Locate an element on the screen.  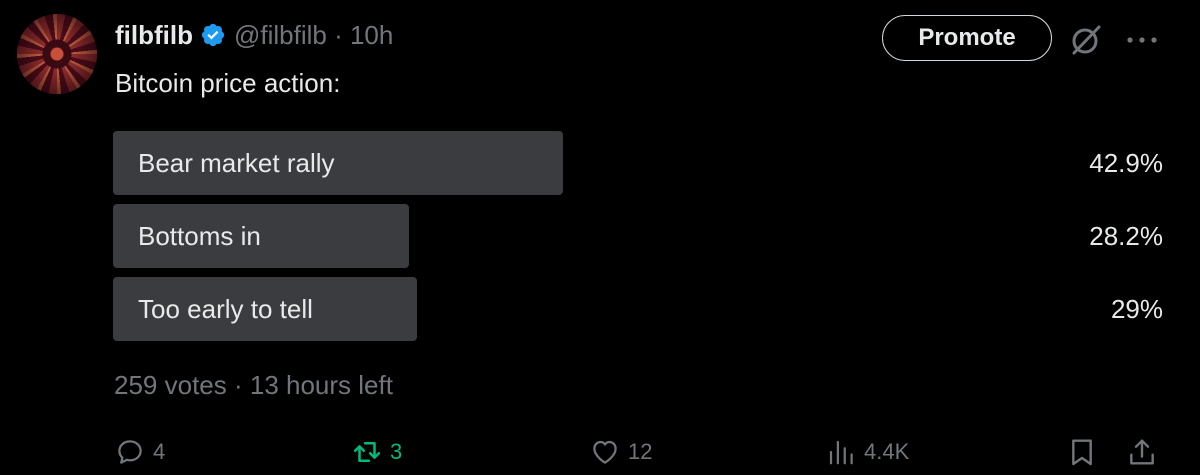
poll-option-percent: 29% is located at coordinates (1136, 309).